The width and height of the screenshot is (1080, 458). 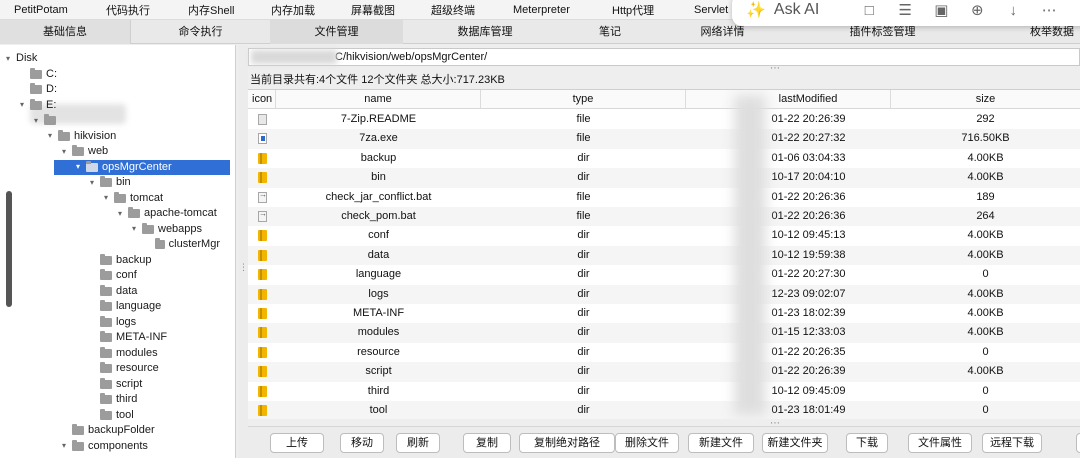 I want to click on table-row: conf dir 10-12 09:45:13 4.00KB, so click(x=664, y=235).